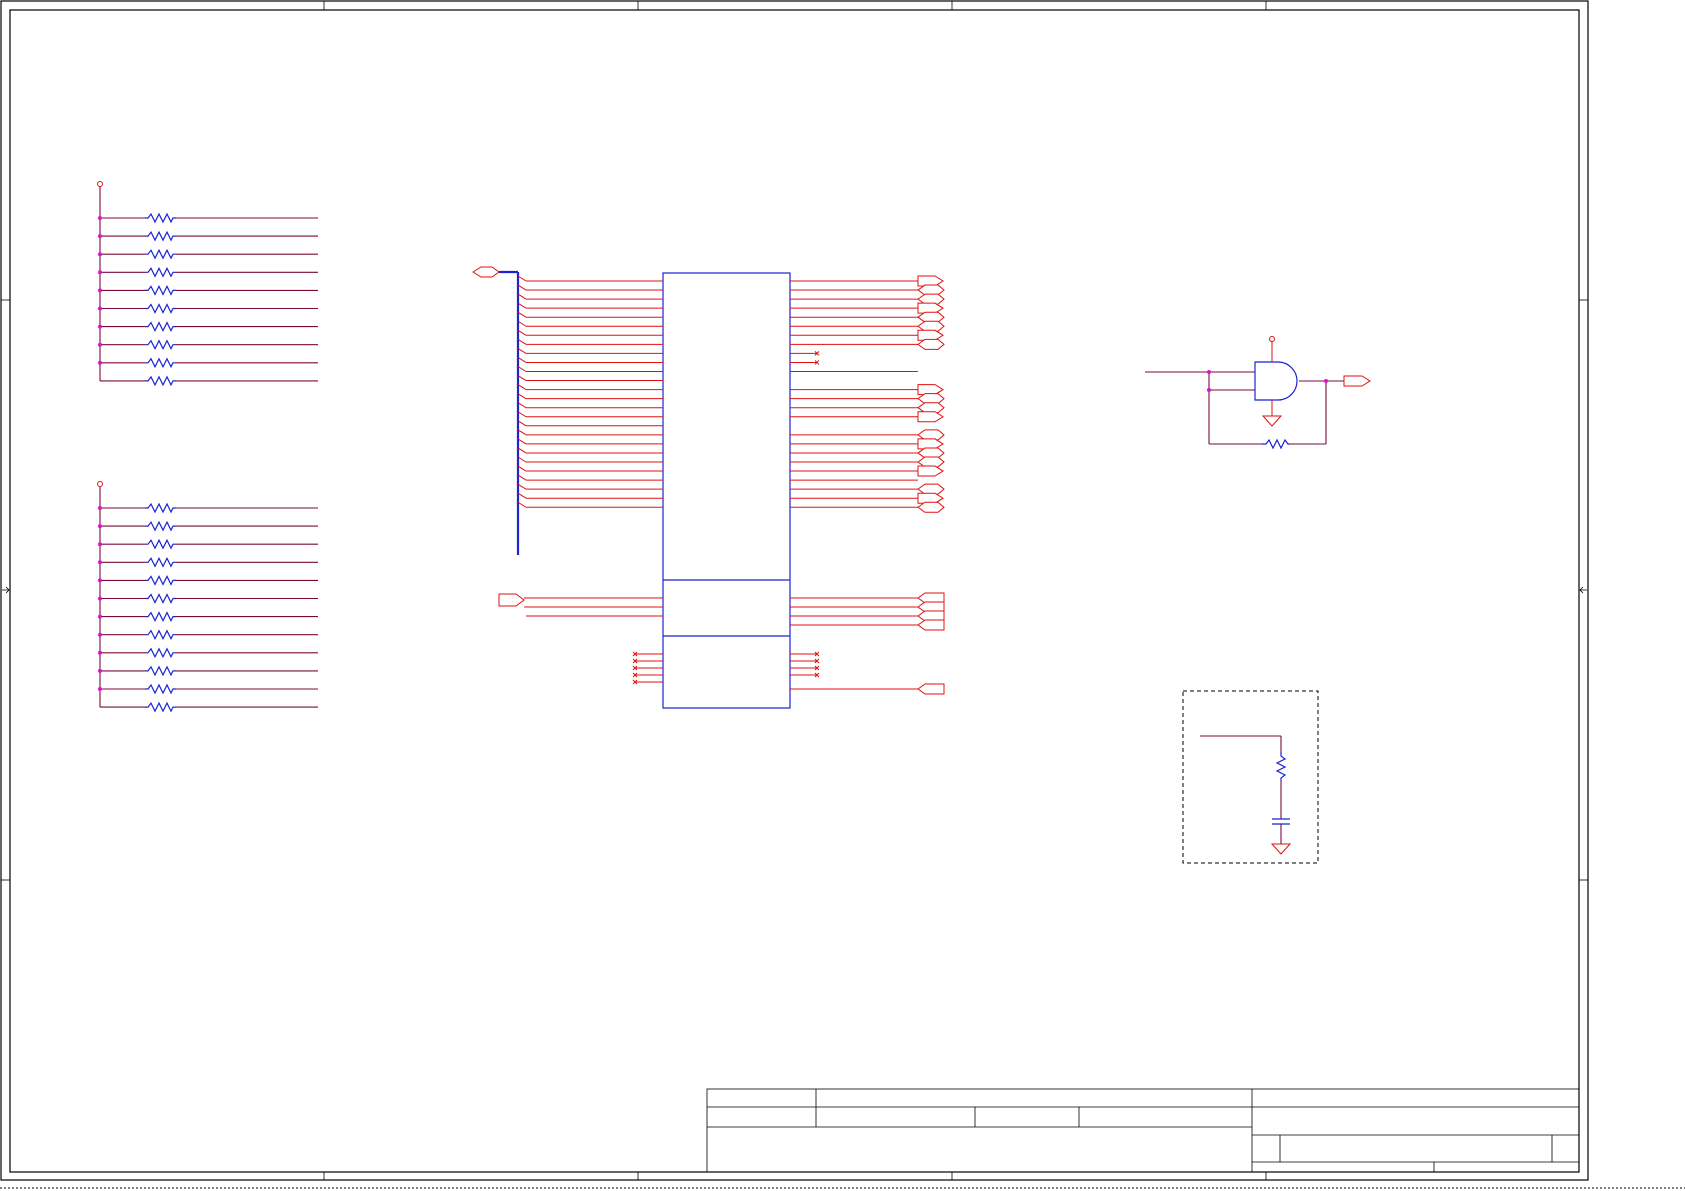 The height and width of the screenshot is (1191, 1685). What do you see at coordinates (1357, 381) in the screenshot?
I see `gate-output-port` at bounding box center [1357, 381].